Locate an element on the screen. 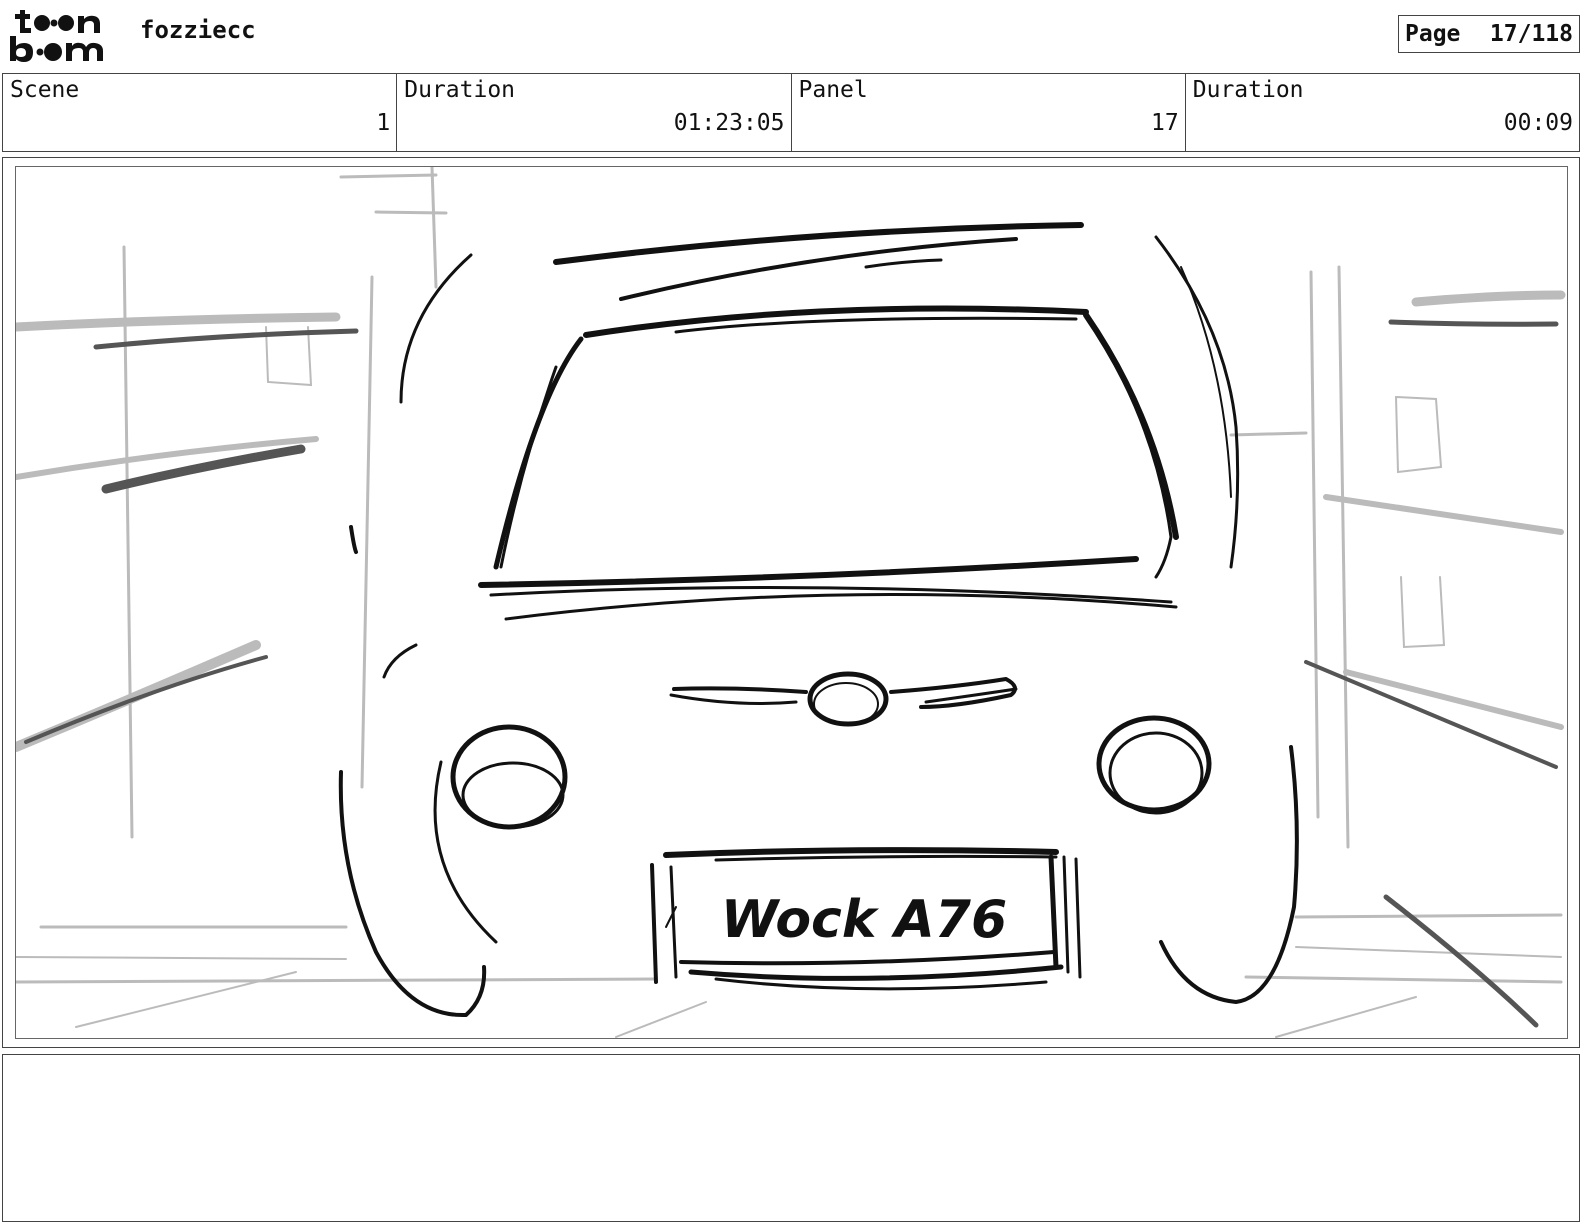 This screenshot has width=1584, height=1224. panel-duration-value: 00:09 is located at coordinates (1538, 123).